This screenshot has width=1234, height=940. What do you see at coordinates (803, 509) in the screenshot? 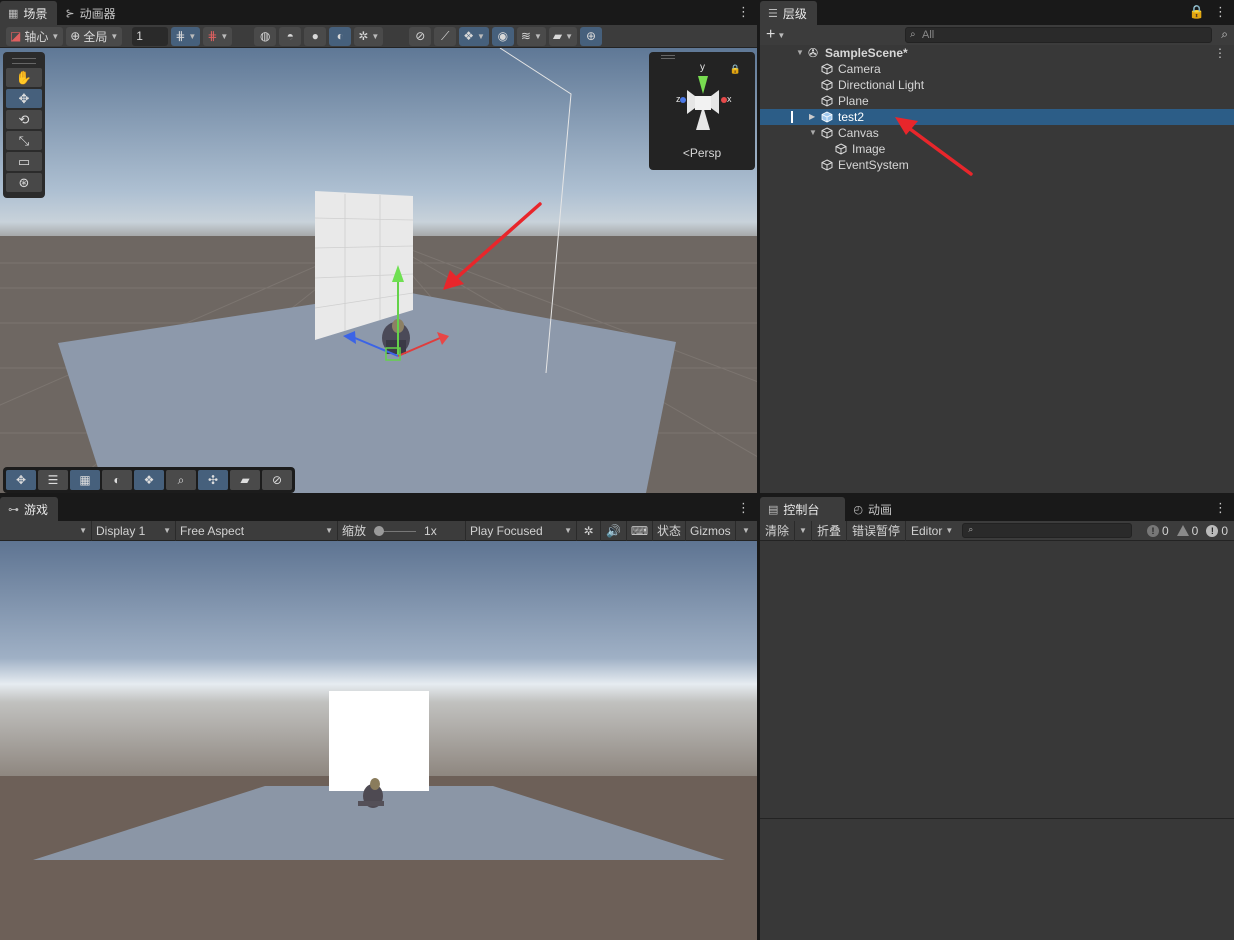
I see `tab-console: ▤ 控制台` at bounding box center [803, 509].